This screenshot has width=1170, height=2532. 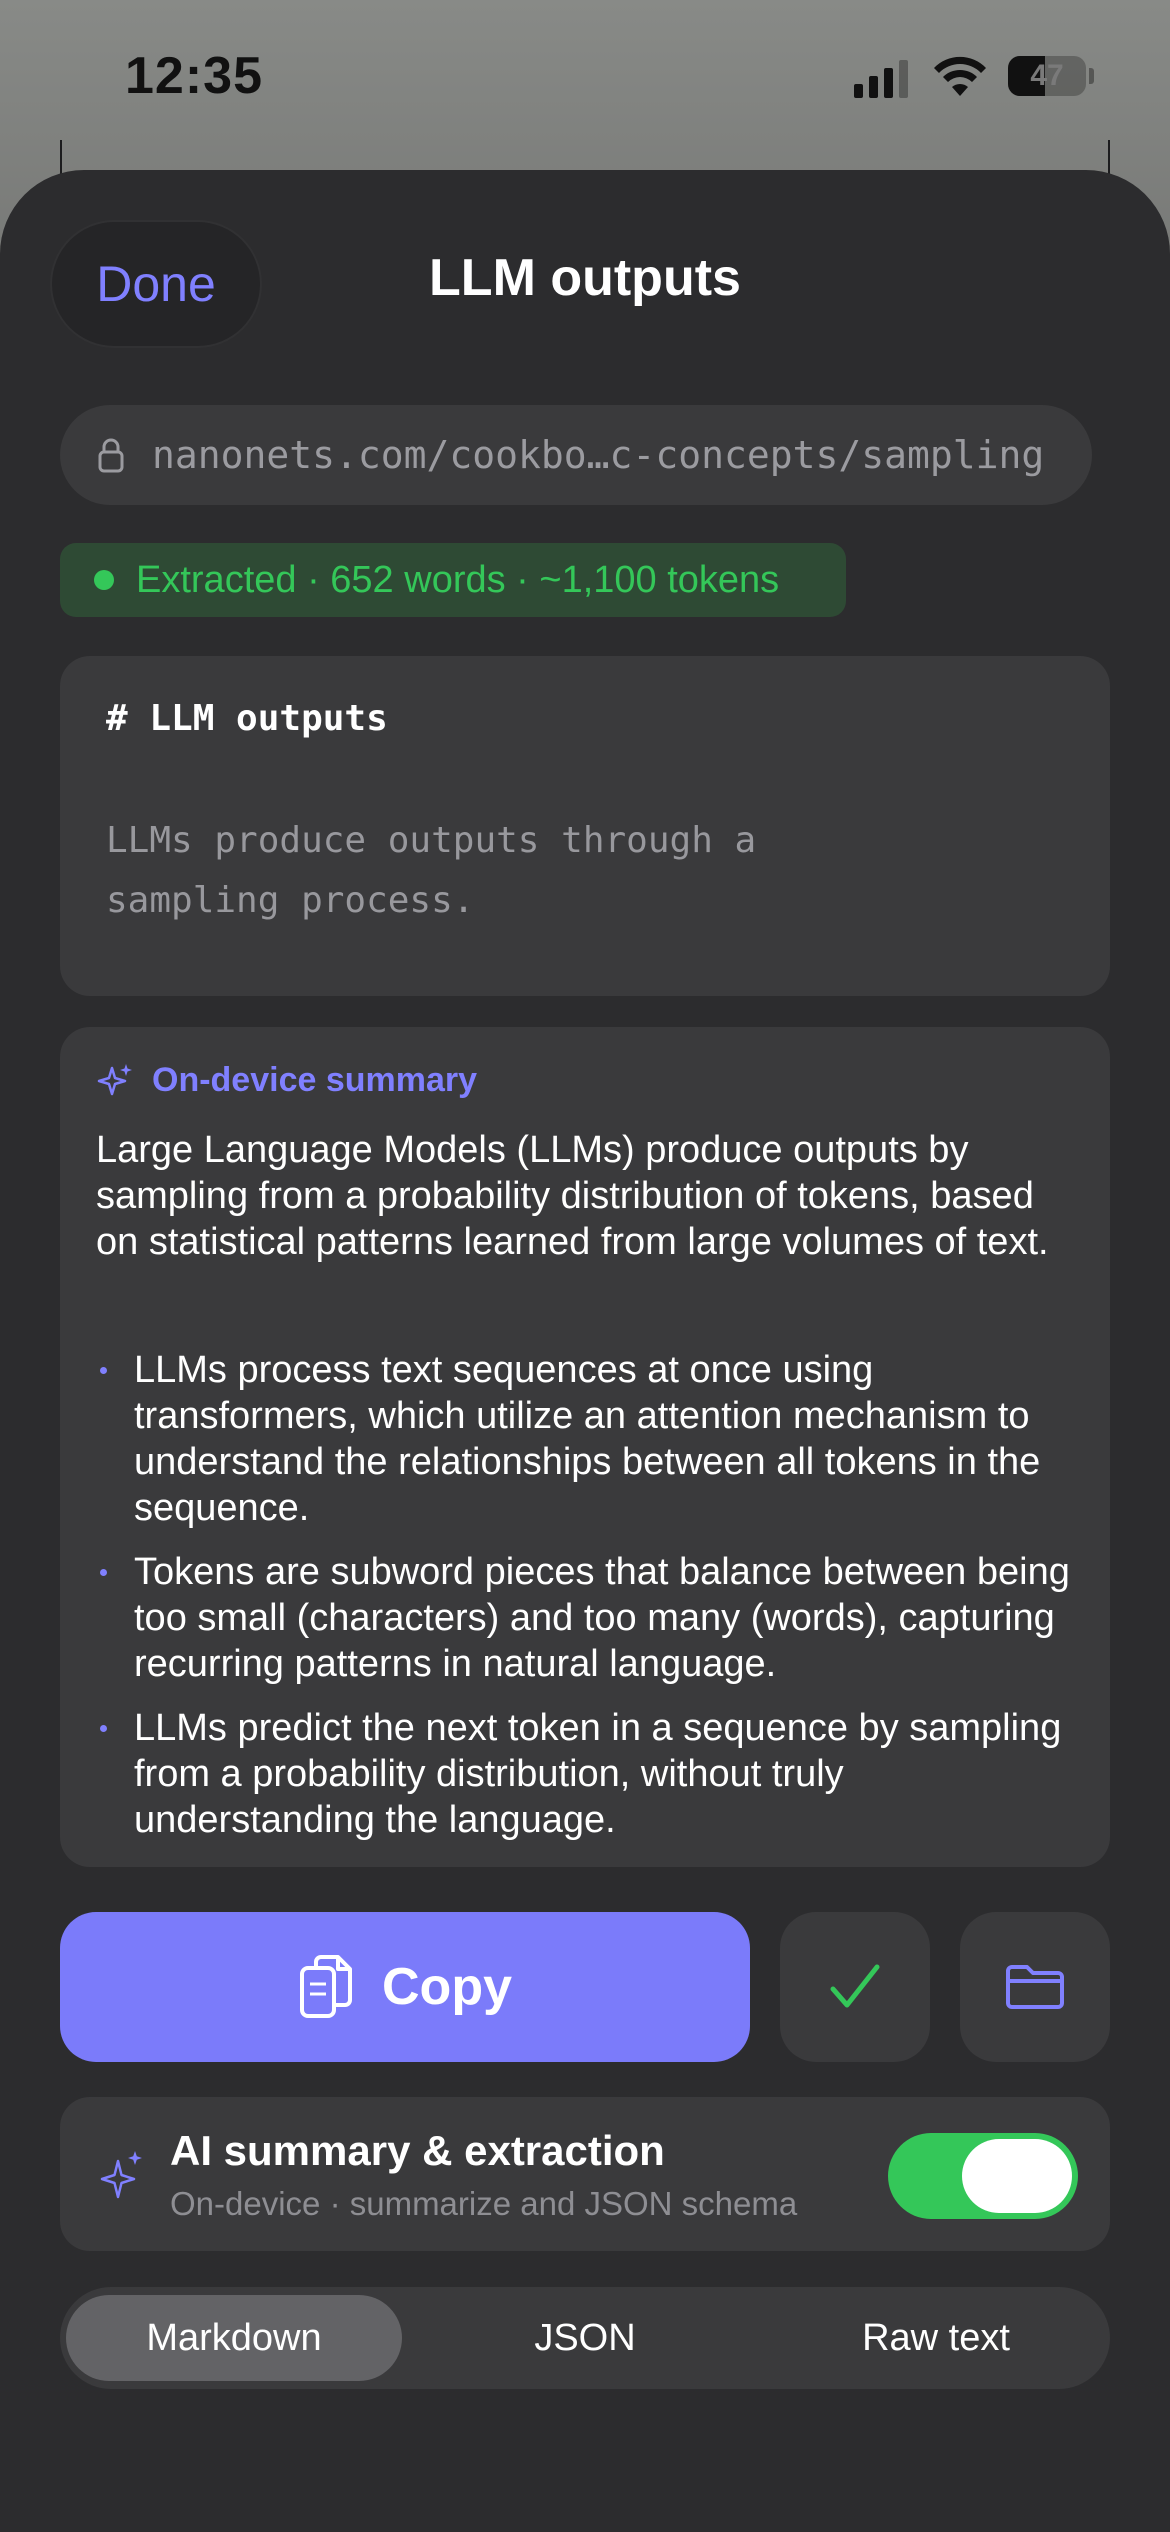 I want to click on battery-cap, so click(x=1091, y=76).